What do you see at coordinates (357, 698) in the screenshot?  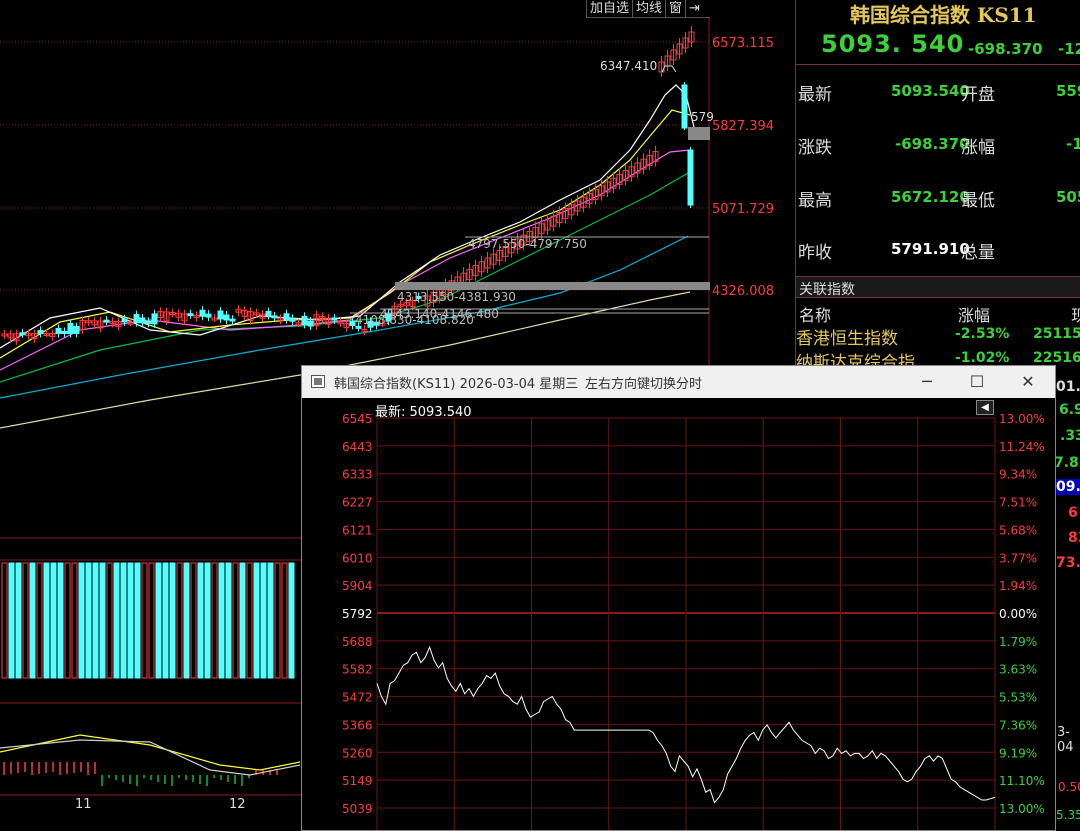 I see `y-left-tick: 5472` at bounding box center [357, 698].